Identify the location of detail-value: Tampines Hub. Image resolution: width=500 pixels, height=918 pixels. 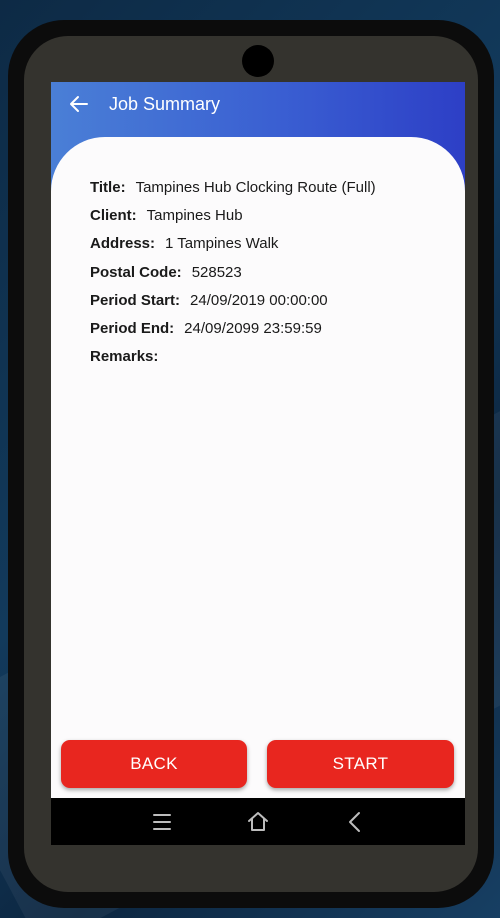
(194, 216).